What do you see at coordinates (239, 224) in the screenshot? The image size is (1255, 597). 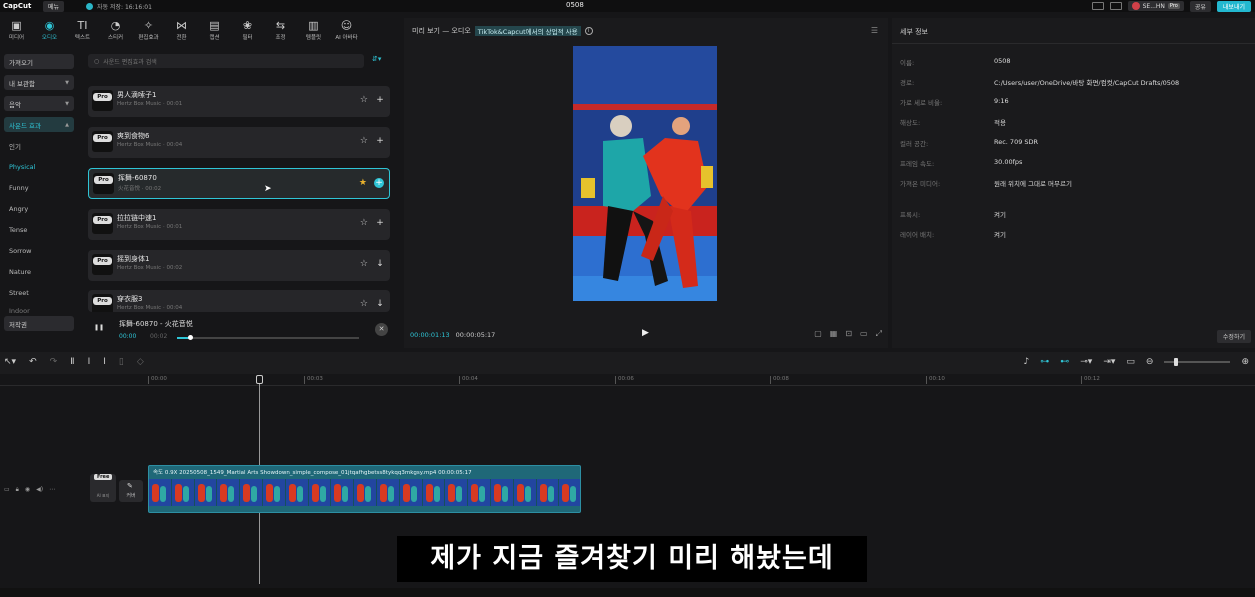 I see `list-item: Pro 拉拉链中速1 Hertz Box Music · 00:01 ☆ +` at bounding box center [239, 224].